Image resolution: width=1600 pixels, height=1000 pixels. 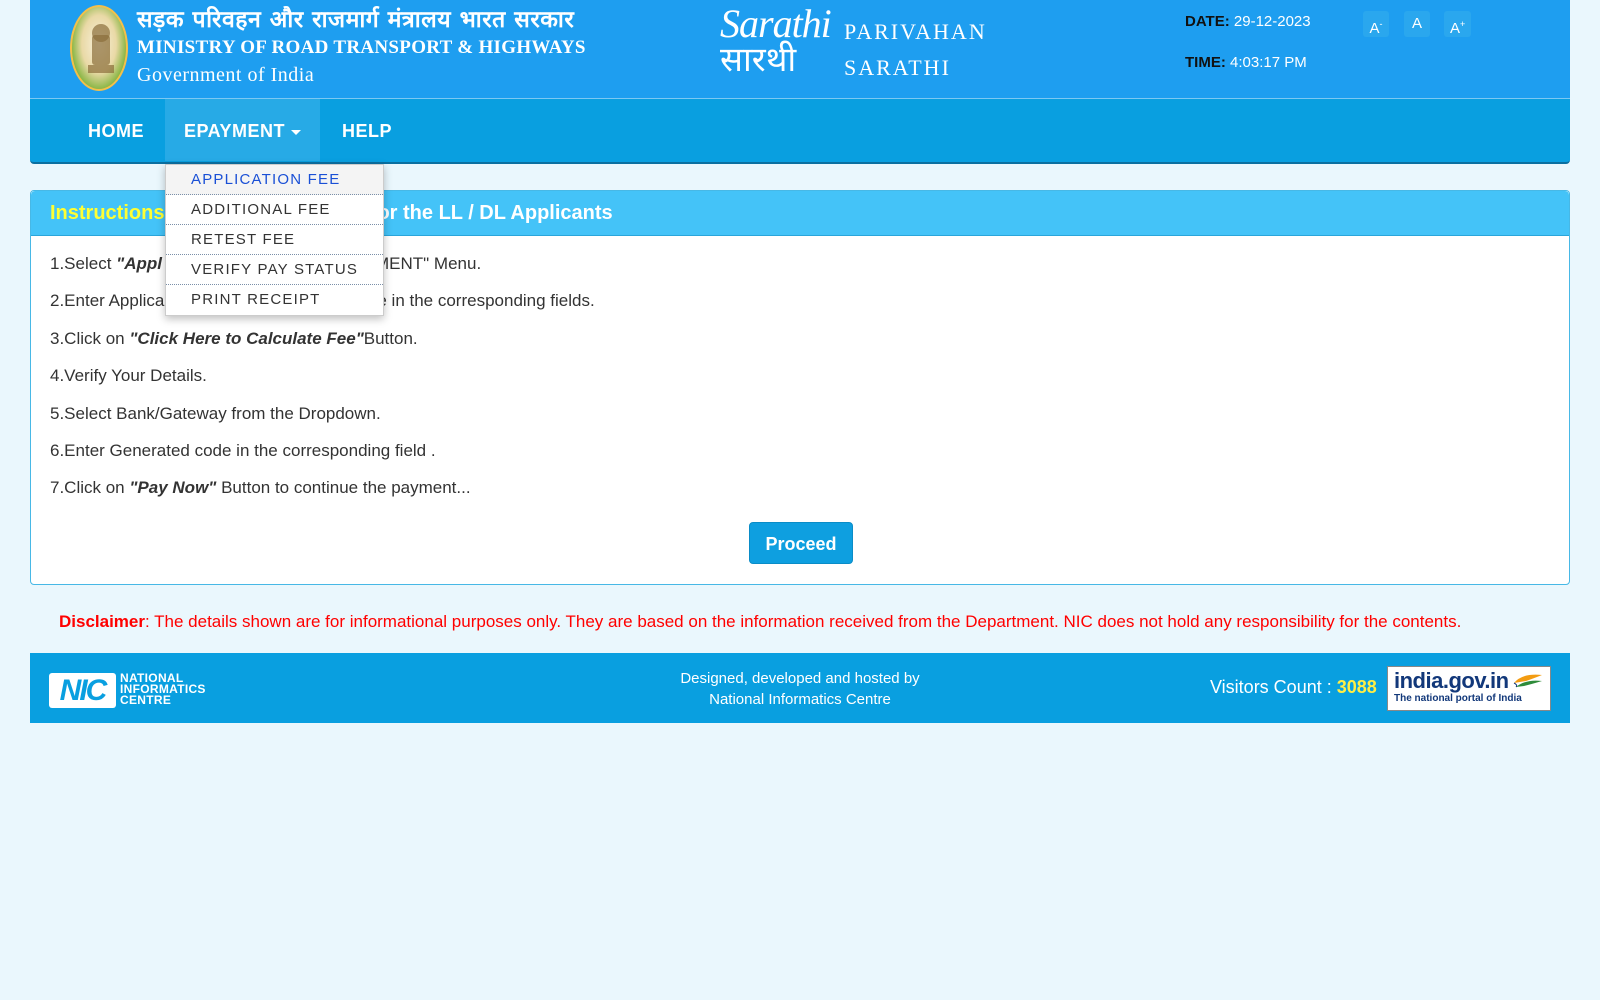 What do you see at coordinates (495, 213) in the screenshot?
I see `panel-title-rest: or the LL / DL Applicants` at bounding box center [495, 213].